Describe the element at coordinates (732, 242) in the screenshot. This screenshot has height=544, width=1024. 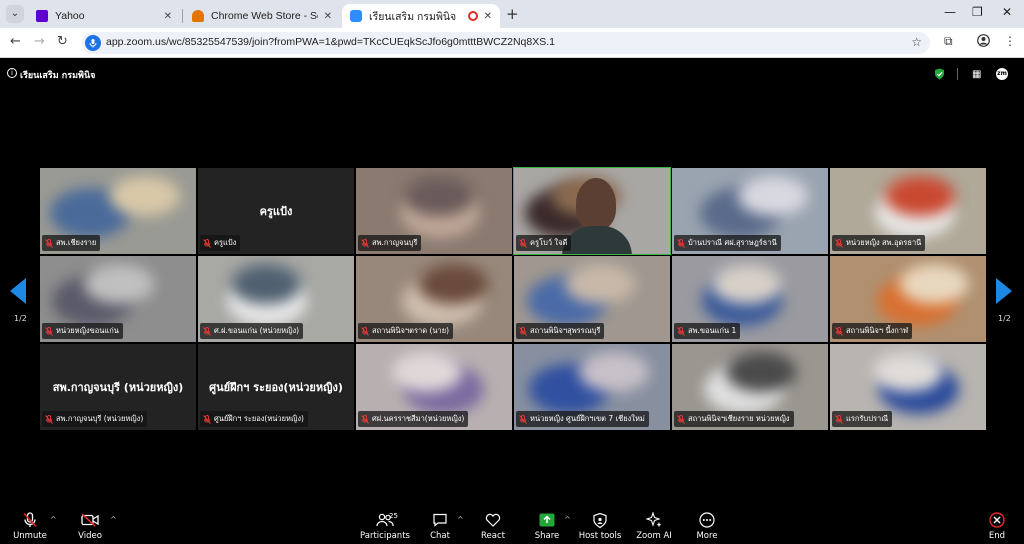
I see `participant-name: บ้านปราณี ศฝ.สุราษฎร์ธานี` at that location.